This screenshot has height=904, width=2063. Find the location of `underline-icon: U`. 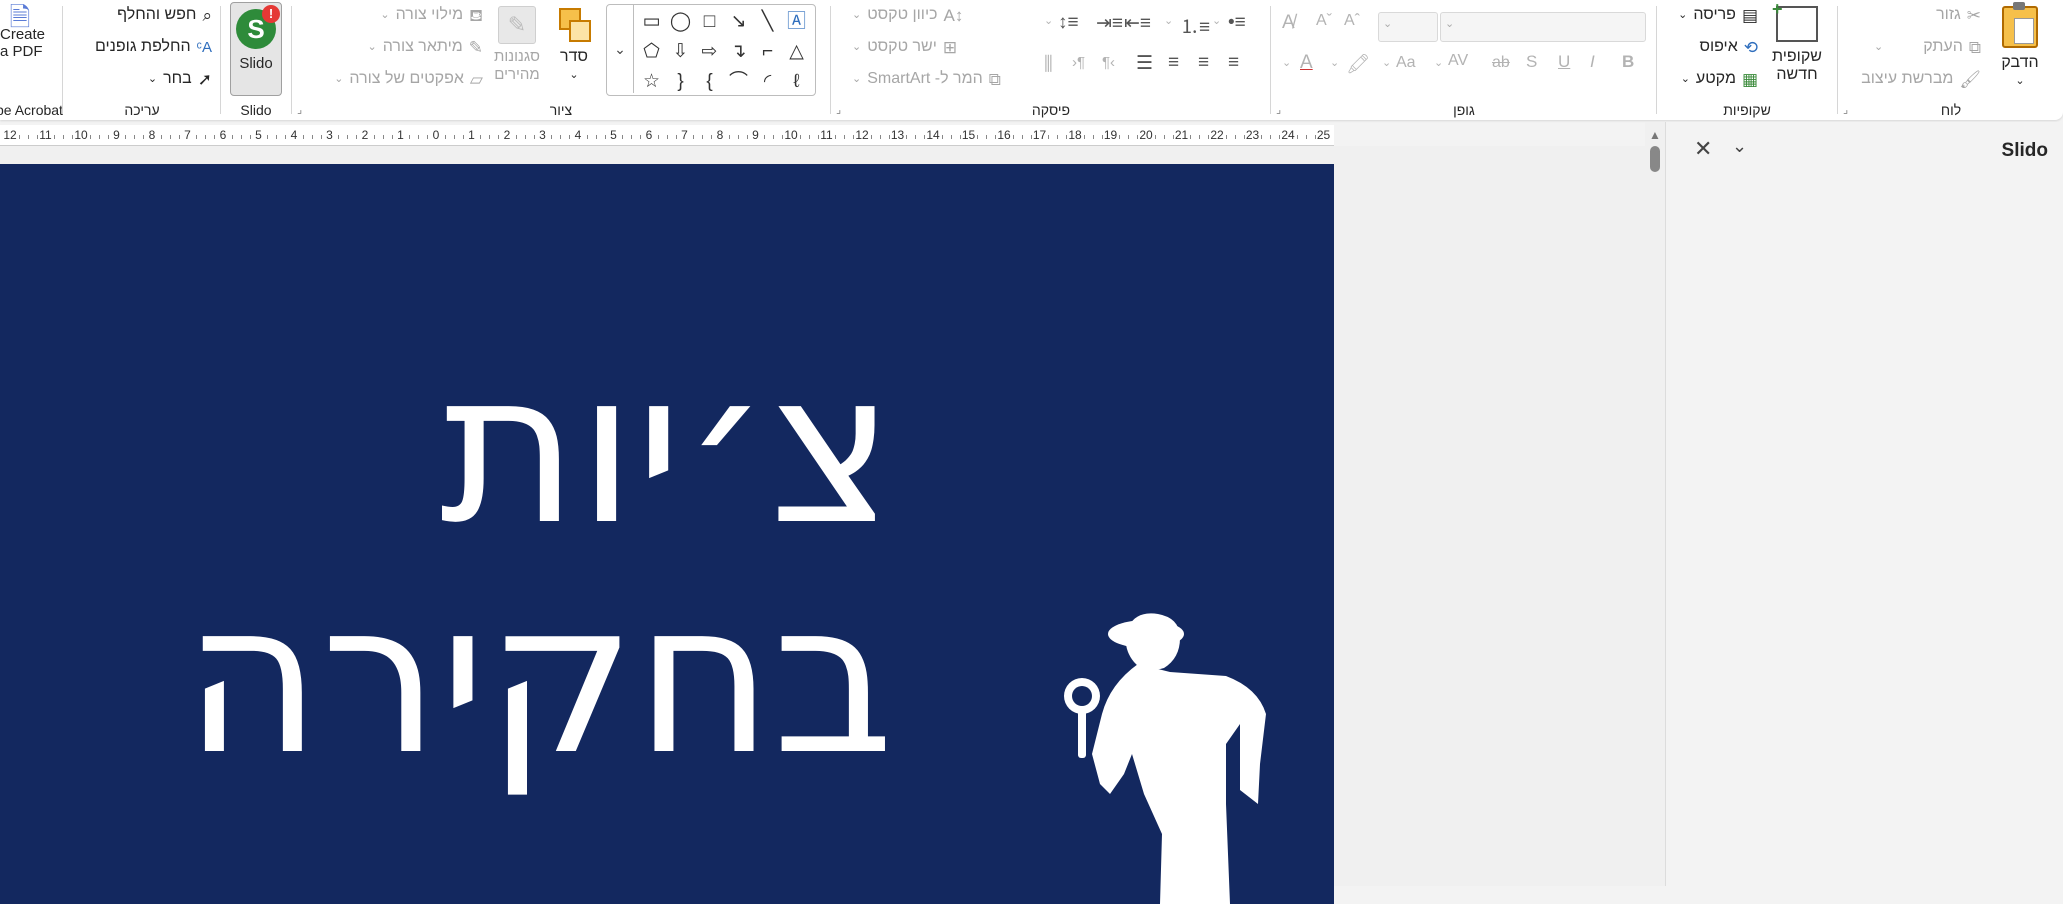

underline-icon: U is located at coordinates (1564, 62).